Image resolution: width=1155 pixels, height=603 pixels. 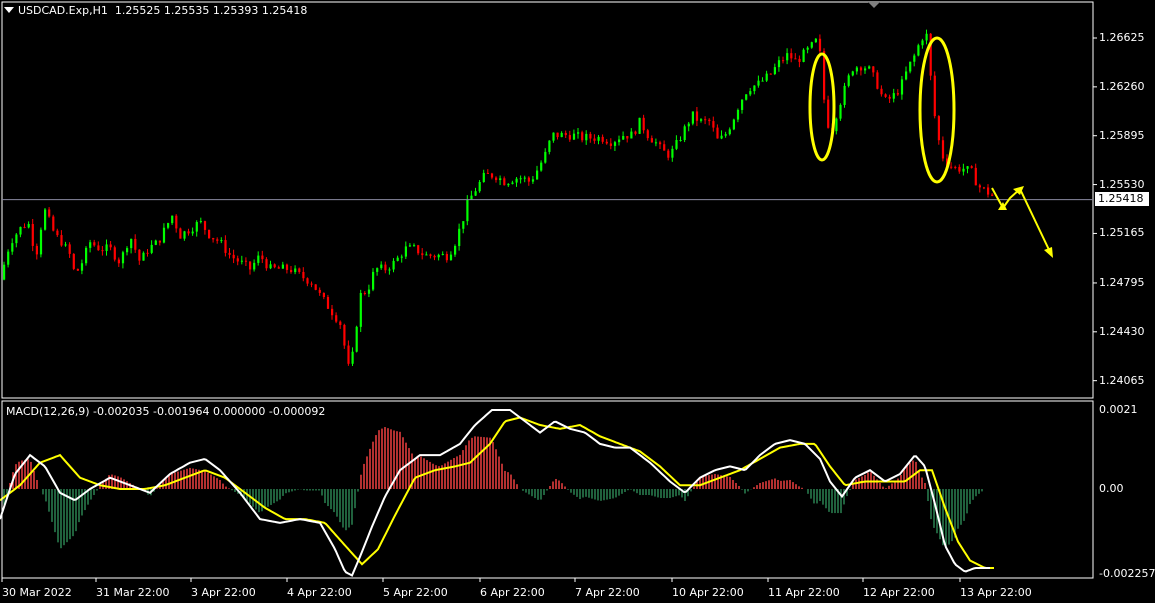 What do you see at coordinates (708, 592) in the screenshot?
I see `time-tick-label: 10 Apr 22:00` at bounding box center [708, 592].